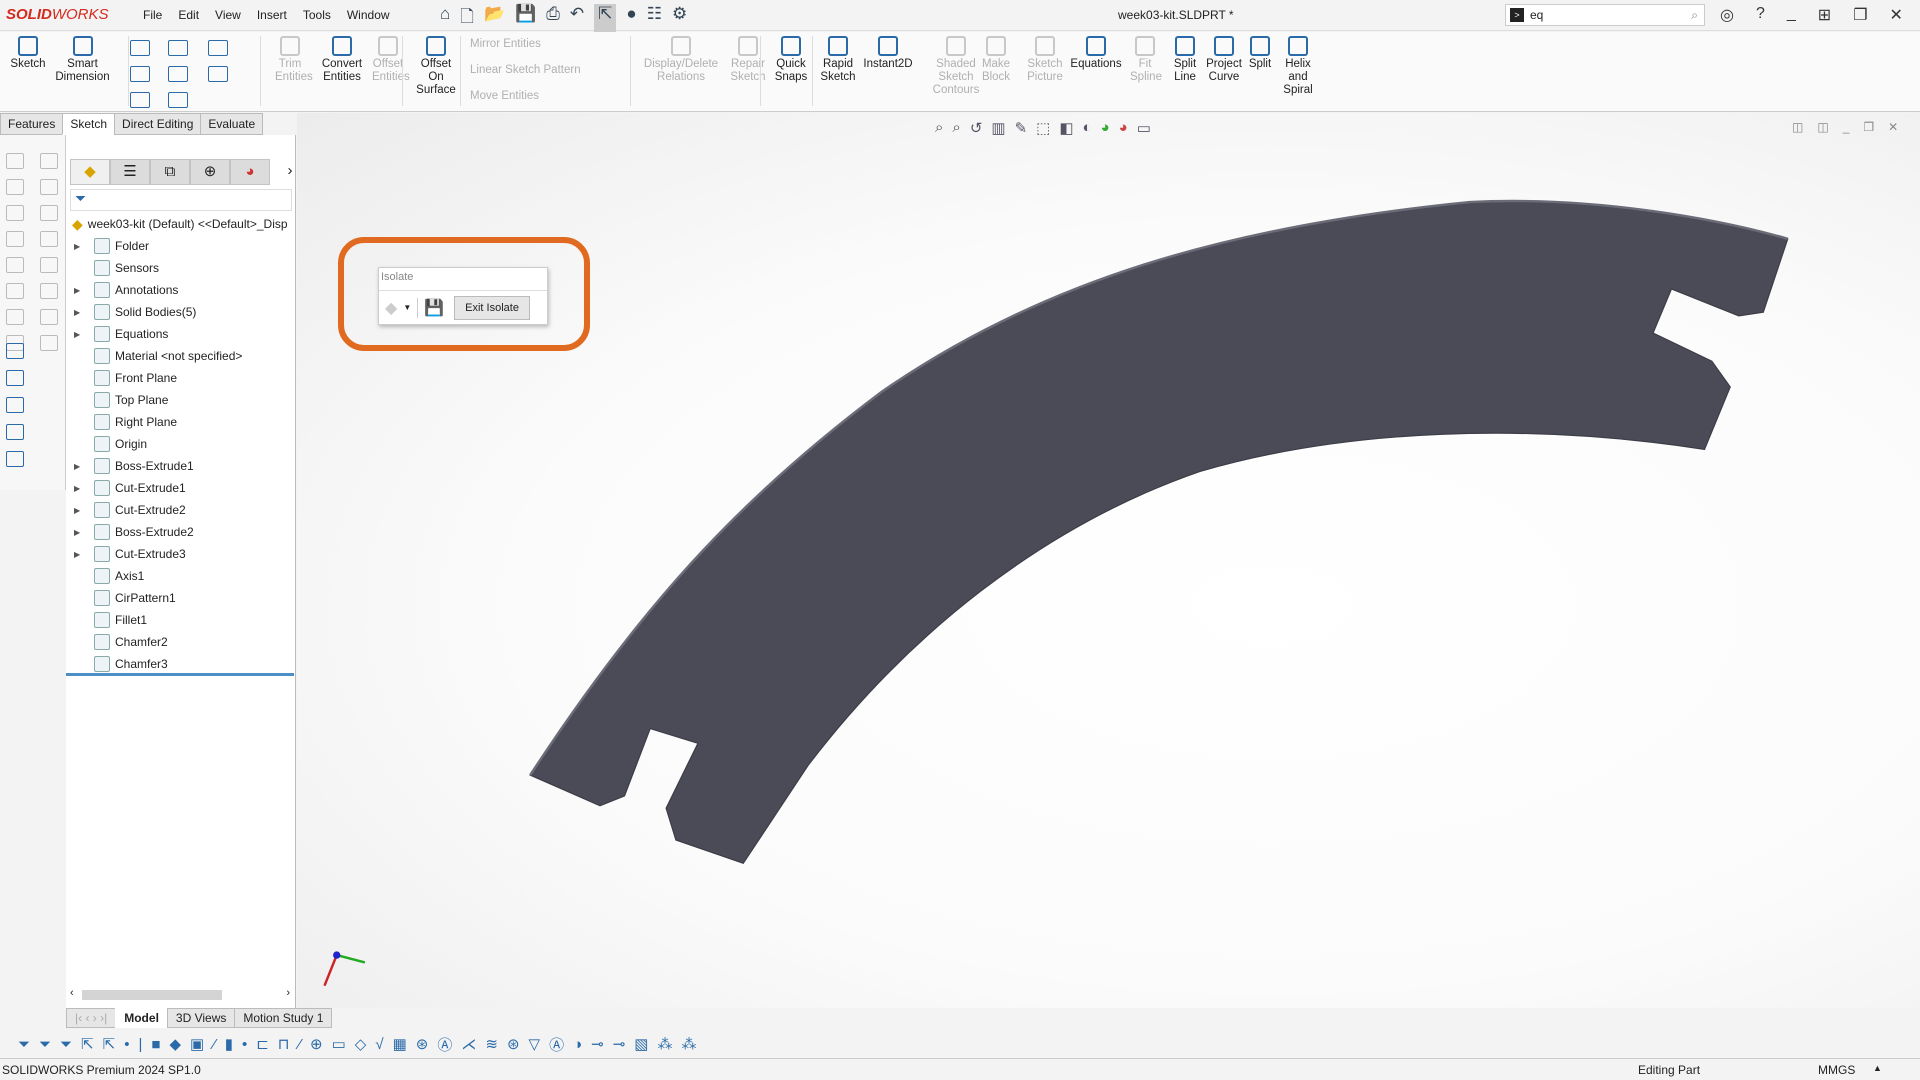  What do you see at coordinates (379, 1044) in the screenshot?
I see `selection-filter-icon: √` at bounding box center [379, 1044].